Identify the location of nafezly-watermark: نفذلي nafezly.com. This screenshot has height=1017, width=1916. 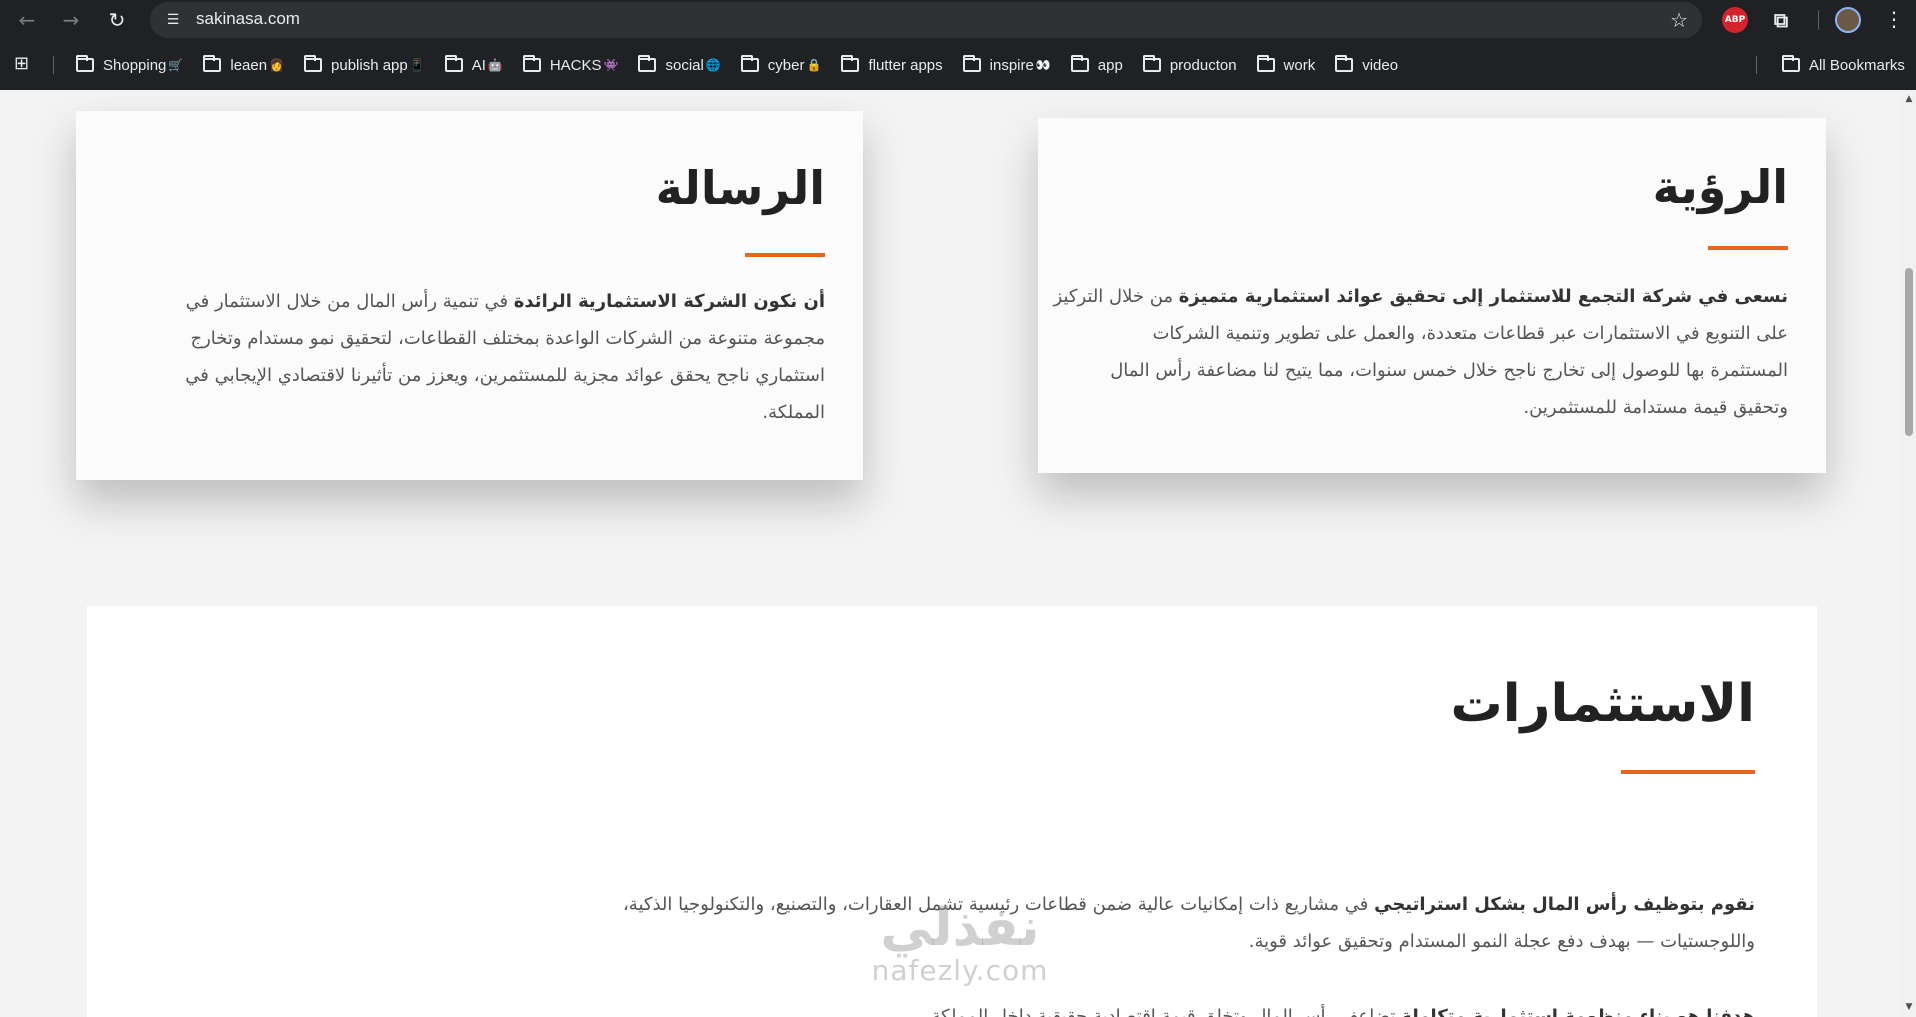
(960, 943).